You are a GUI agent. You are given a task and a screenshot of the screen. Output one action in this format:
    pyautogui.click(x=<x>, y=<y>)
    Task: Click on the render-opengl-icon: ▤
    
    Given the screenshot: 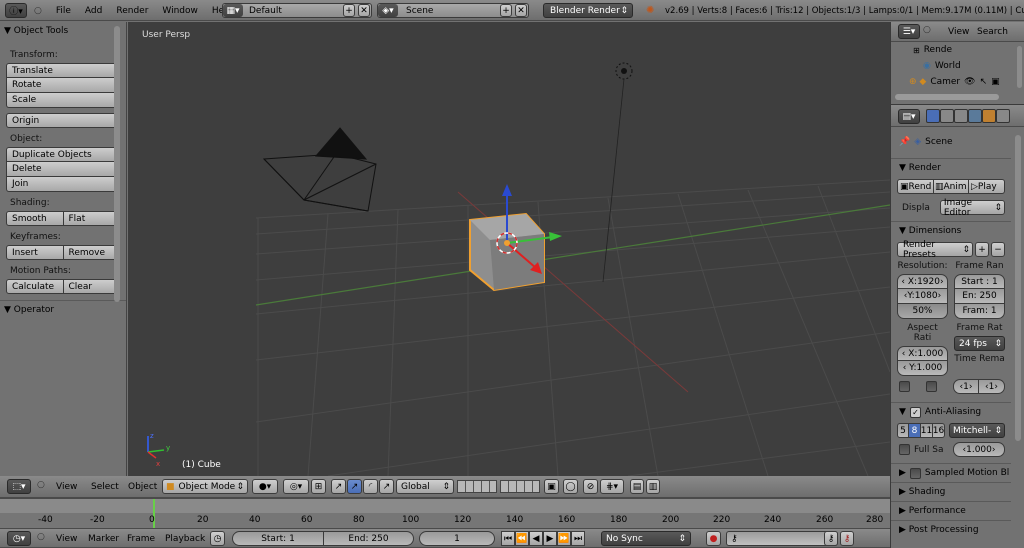 What is the action you would take?
    pyautogui.click(x=637, y=486)
    